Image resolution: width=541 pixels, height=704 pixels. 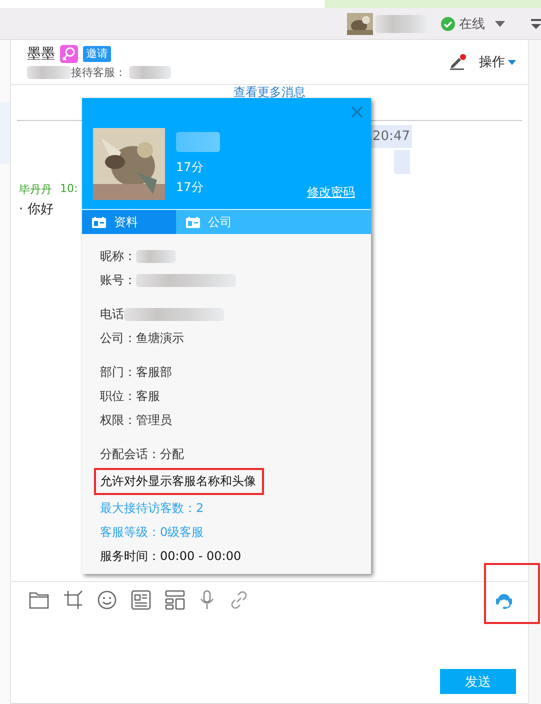 I want to click on field-text: 职位：客服, so click(x=130, y=396).